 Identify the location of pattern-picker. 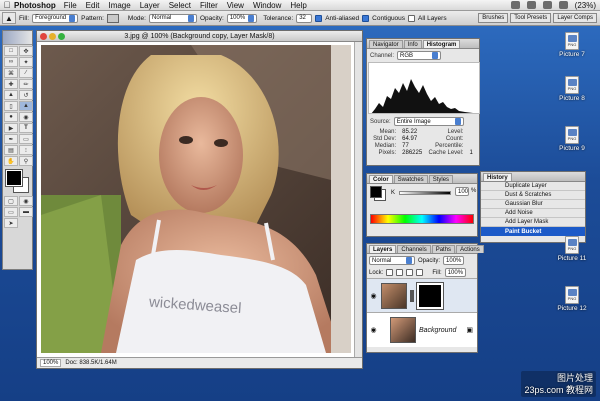
(112, 18).